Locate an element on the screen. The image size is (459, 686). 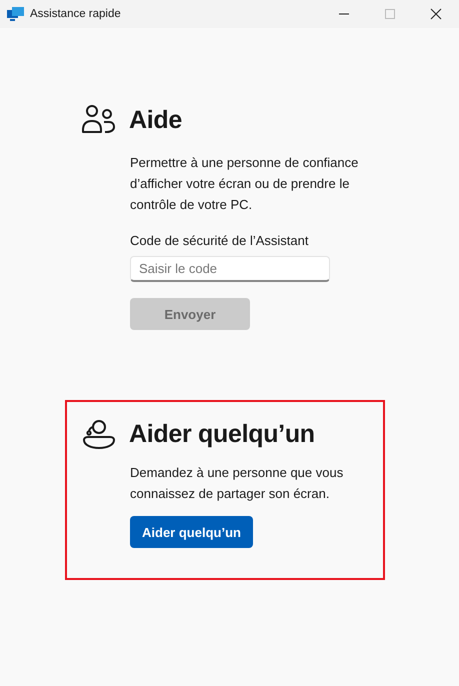
section-heading: Aide is located at coordinates (155, 120).